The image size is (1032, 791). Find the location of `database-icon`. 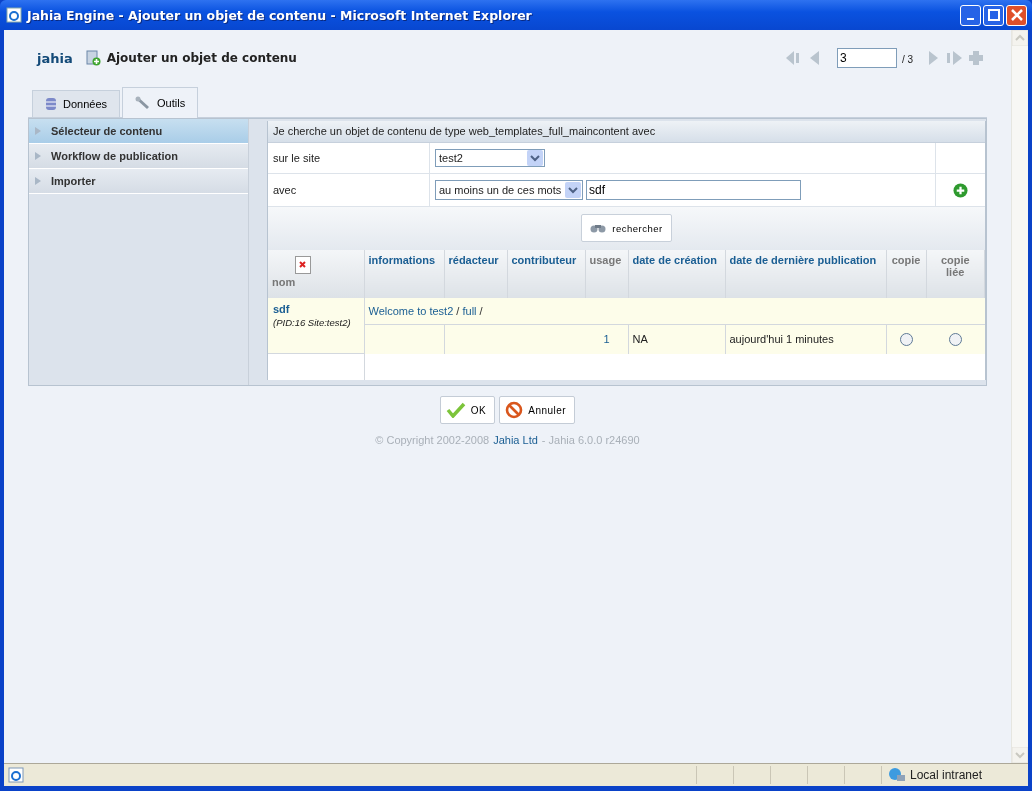

database-icon is located at coordinates (51, 104).